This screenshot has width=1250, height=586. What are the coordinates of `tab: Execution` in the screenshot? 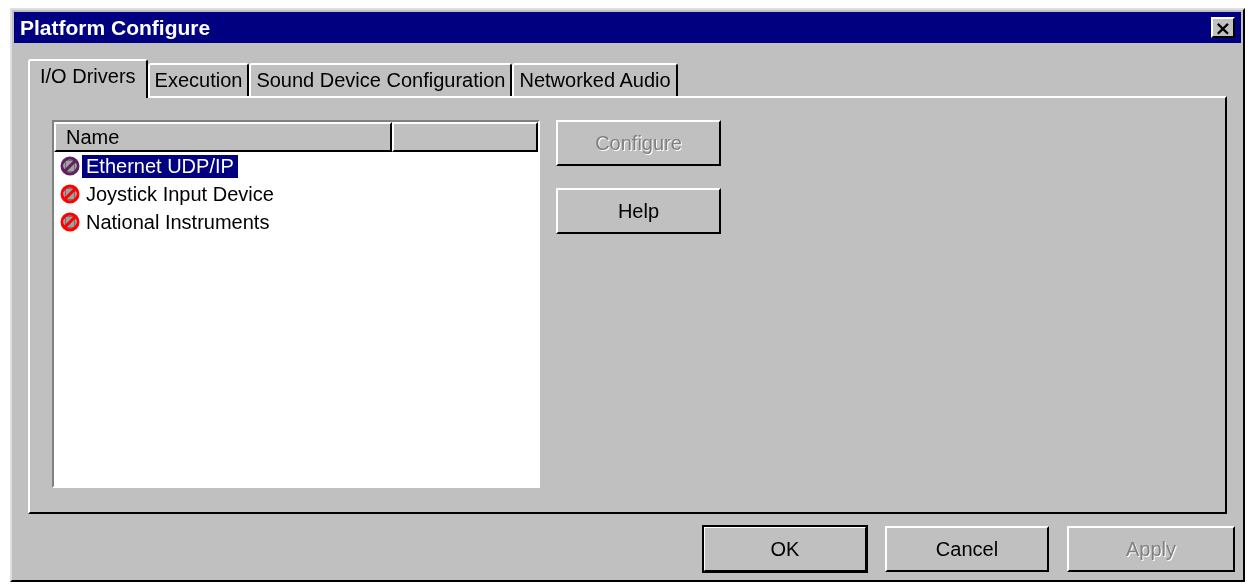 It's located at (198, 79).